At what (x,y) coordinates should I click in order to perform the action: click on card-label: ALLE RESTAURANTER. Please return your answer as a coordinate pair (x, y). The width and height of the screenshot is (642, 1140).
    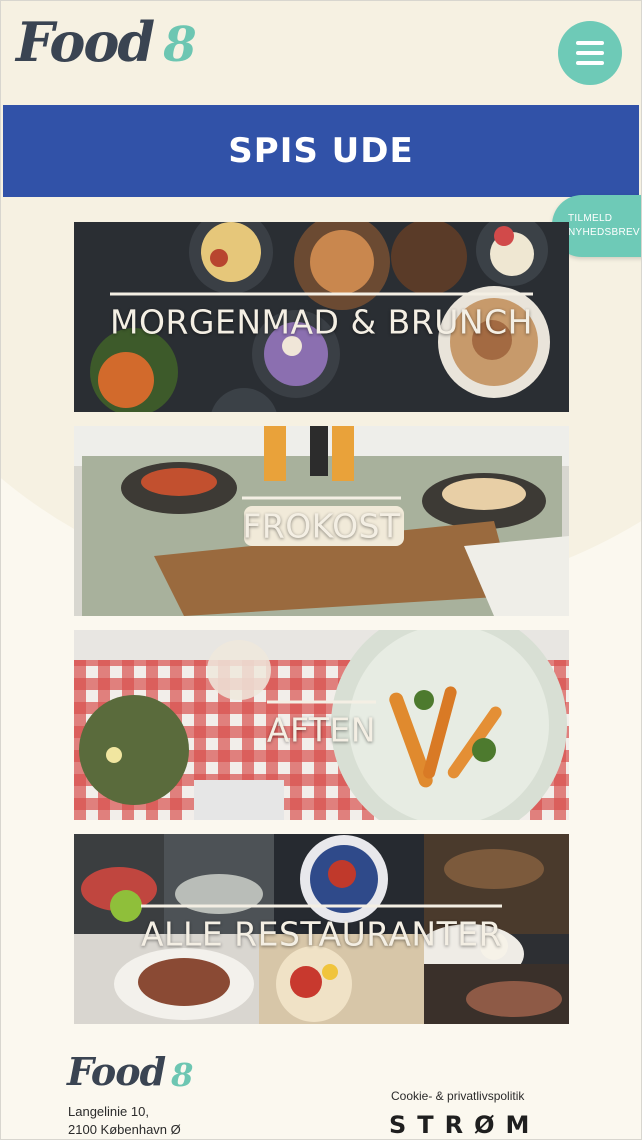
    Looking at the image, I should click on (321, 929).